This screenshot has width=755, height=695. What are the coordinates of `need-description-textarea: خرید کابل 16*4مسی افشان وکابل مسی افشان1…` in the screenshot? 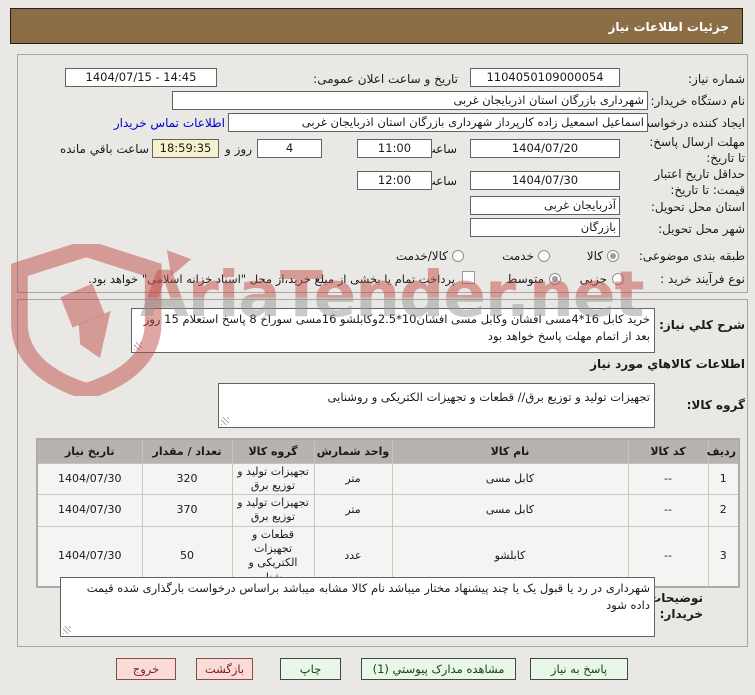 It's located at (393, 330).